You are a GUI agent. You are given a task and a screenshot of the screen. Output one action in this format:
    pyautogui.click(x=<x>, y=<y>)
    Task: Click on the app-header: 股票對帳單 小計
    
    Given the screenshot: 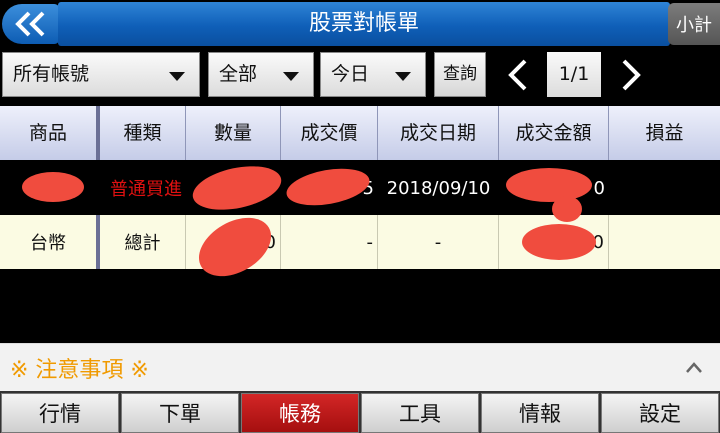 What is the action you would take?
    pyautogui.click(x=360, y=23)
    